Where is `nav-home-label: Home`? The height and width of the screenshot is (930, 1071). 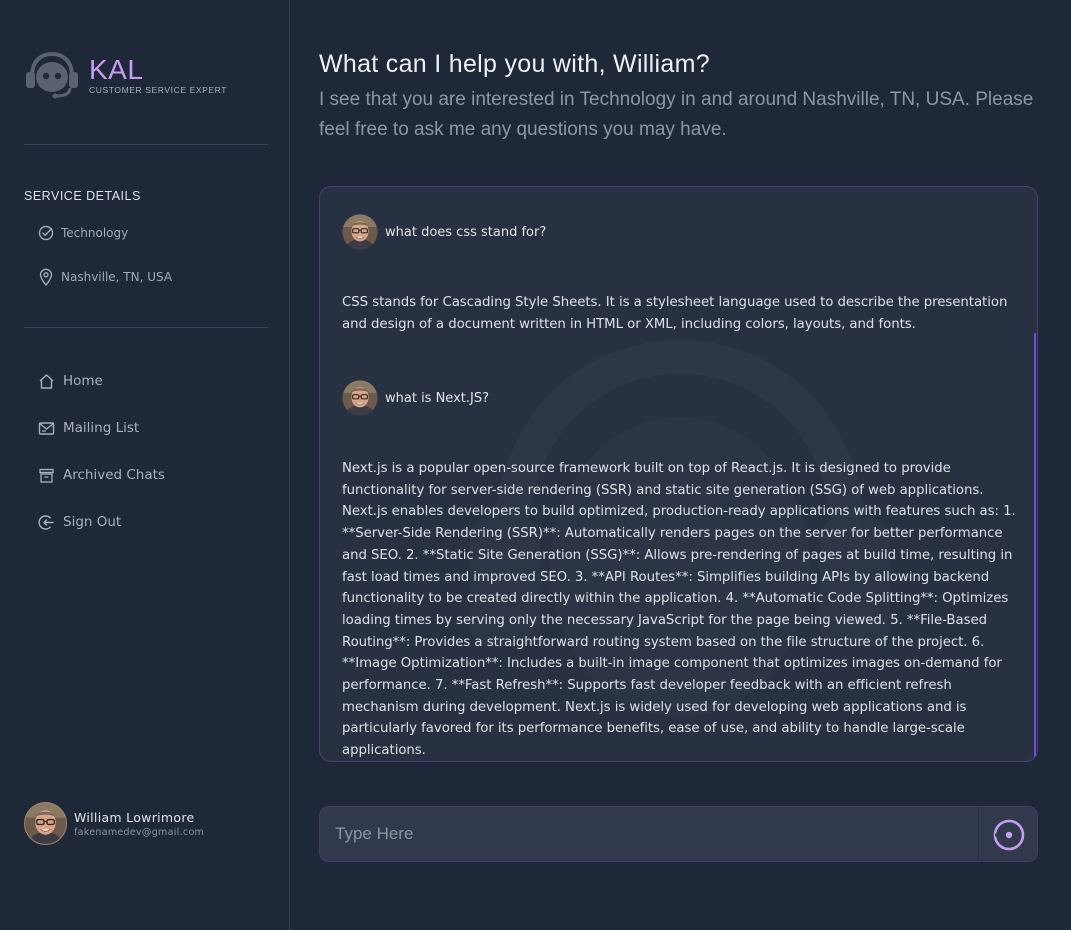
nav-home-label: Home is located at coordinates (83, 381).